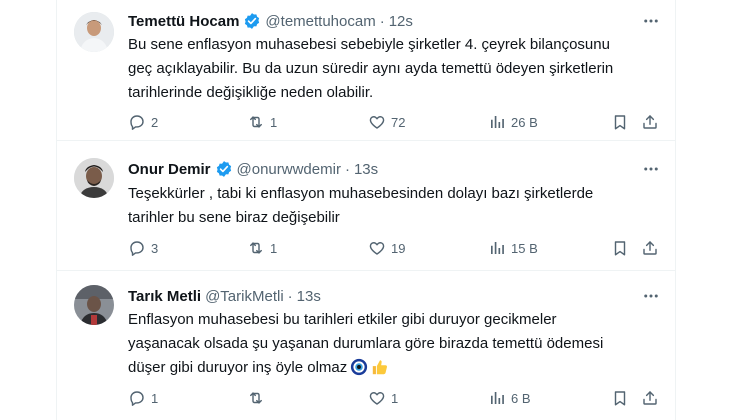 Image resolution: width=730 pixels, height=420 pixels. I want to click on author-handle: @TarikMetli, so click(244, 296).